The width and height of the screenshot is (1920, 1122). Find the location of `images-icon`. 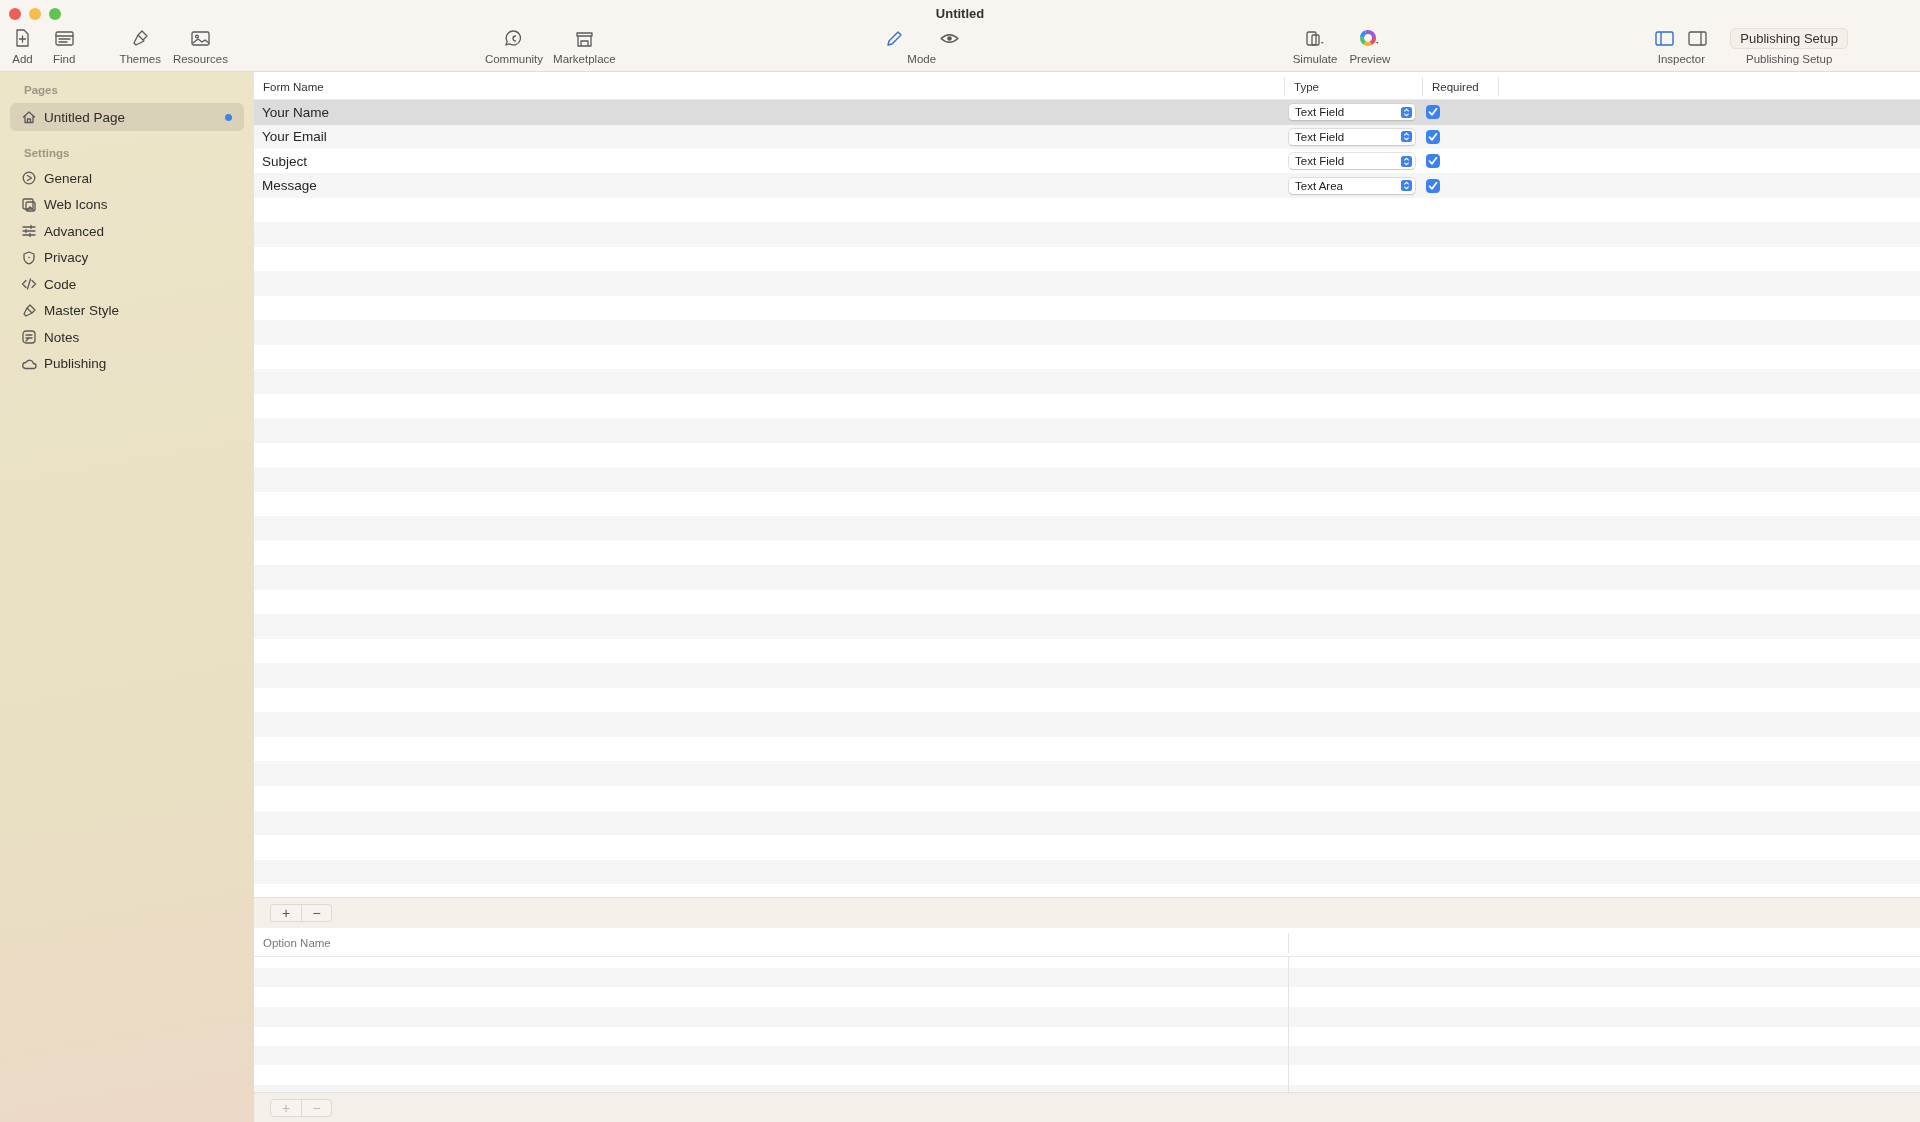

images-icon is located at coordinates (29, 204).